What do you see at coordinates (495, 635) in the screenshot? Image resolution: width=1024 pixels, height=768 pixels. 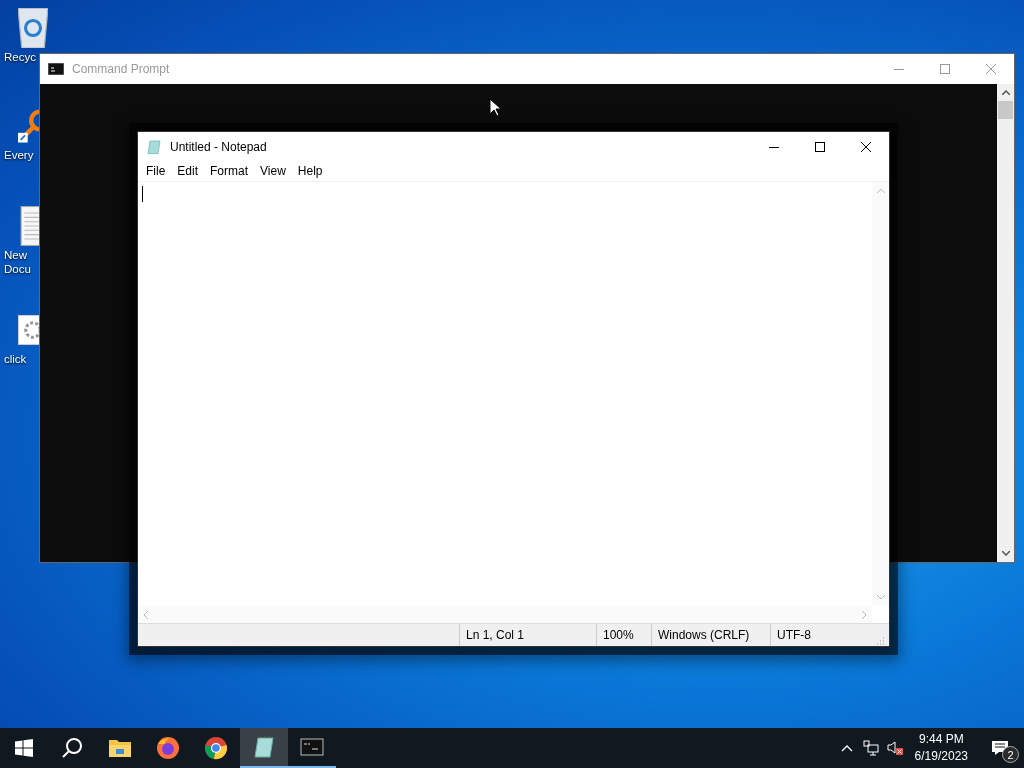 I see `status-text: Ln 1, Col 1` at bounding box center [495, 635].